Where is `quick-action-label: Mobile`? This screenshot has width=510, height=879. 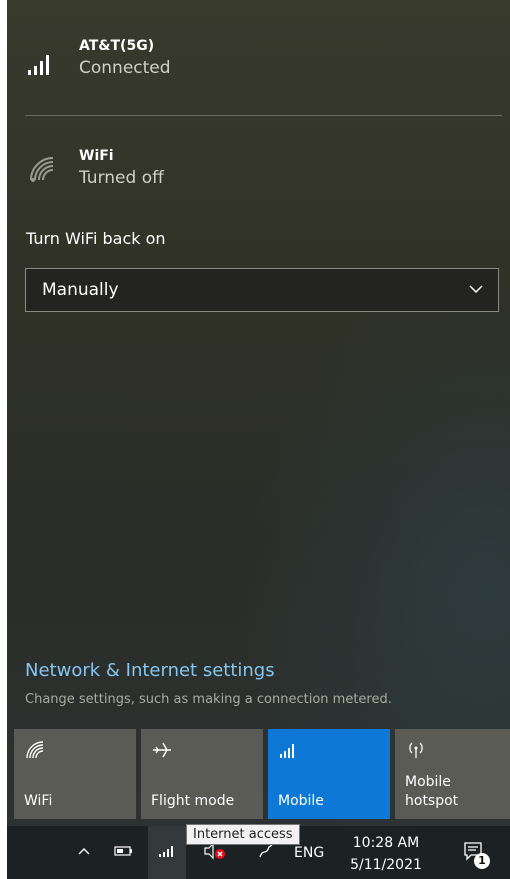
quick-action-label: Mobile is located at coordinates (301, 801).